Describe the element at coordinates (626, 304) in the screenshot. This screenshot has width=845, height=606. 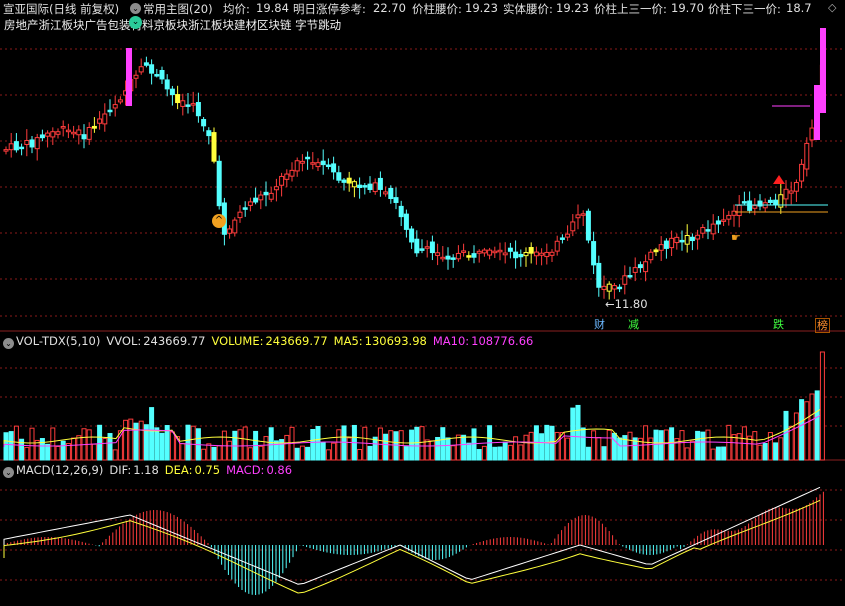
I see `low-price-label: ←11.80` at that location.